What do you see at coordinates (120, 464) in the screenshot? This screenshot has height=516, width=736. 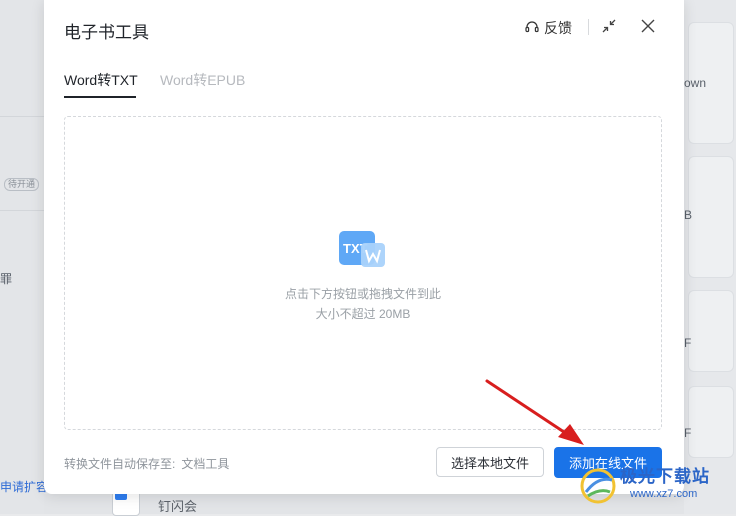 I see `save-prefix: 转换文件自动保存至:` at bounding box center [120, 464].